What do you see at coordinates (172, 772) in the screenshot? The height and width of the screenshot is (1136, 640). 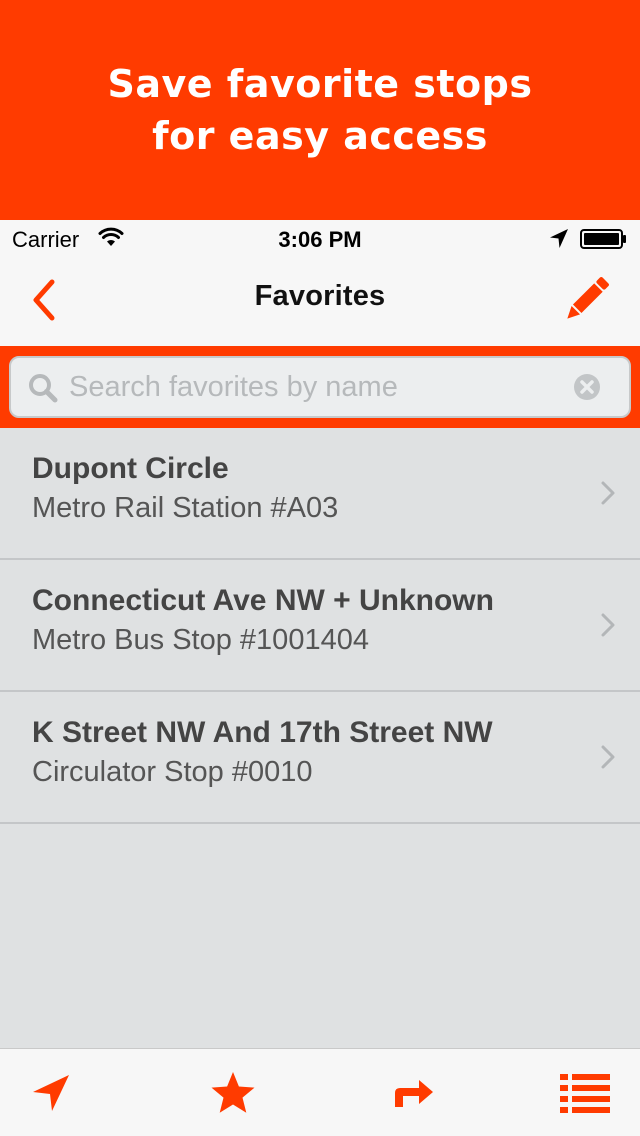 I see `stop-subtitle: Circulator Stop #0010` at bounding box center [172, 772].